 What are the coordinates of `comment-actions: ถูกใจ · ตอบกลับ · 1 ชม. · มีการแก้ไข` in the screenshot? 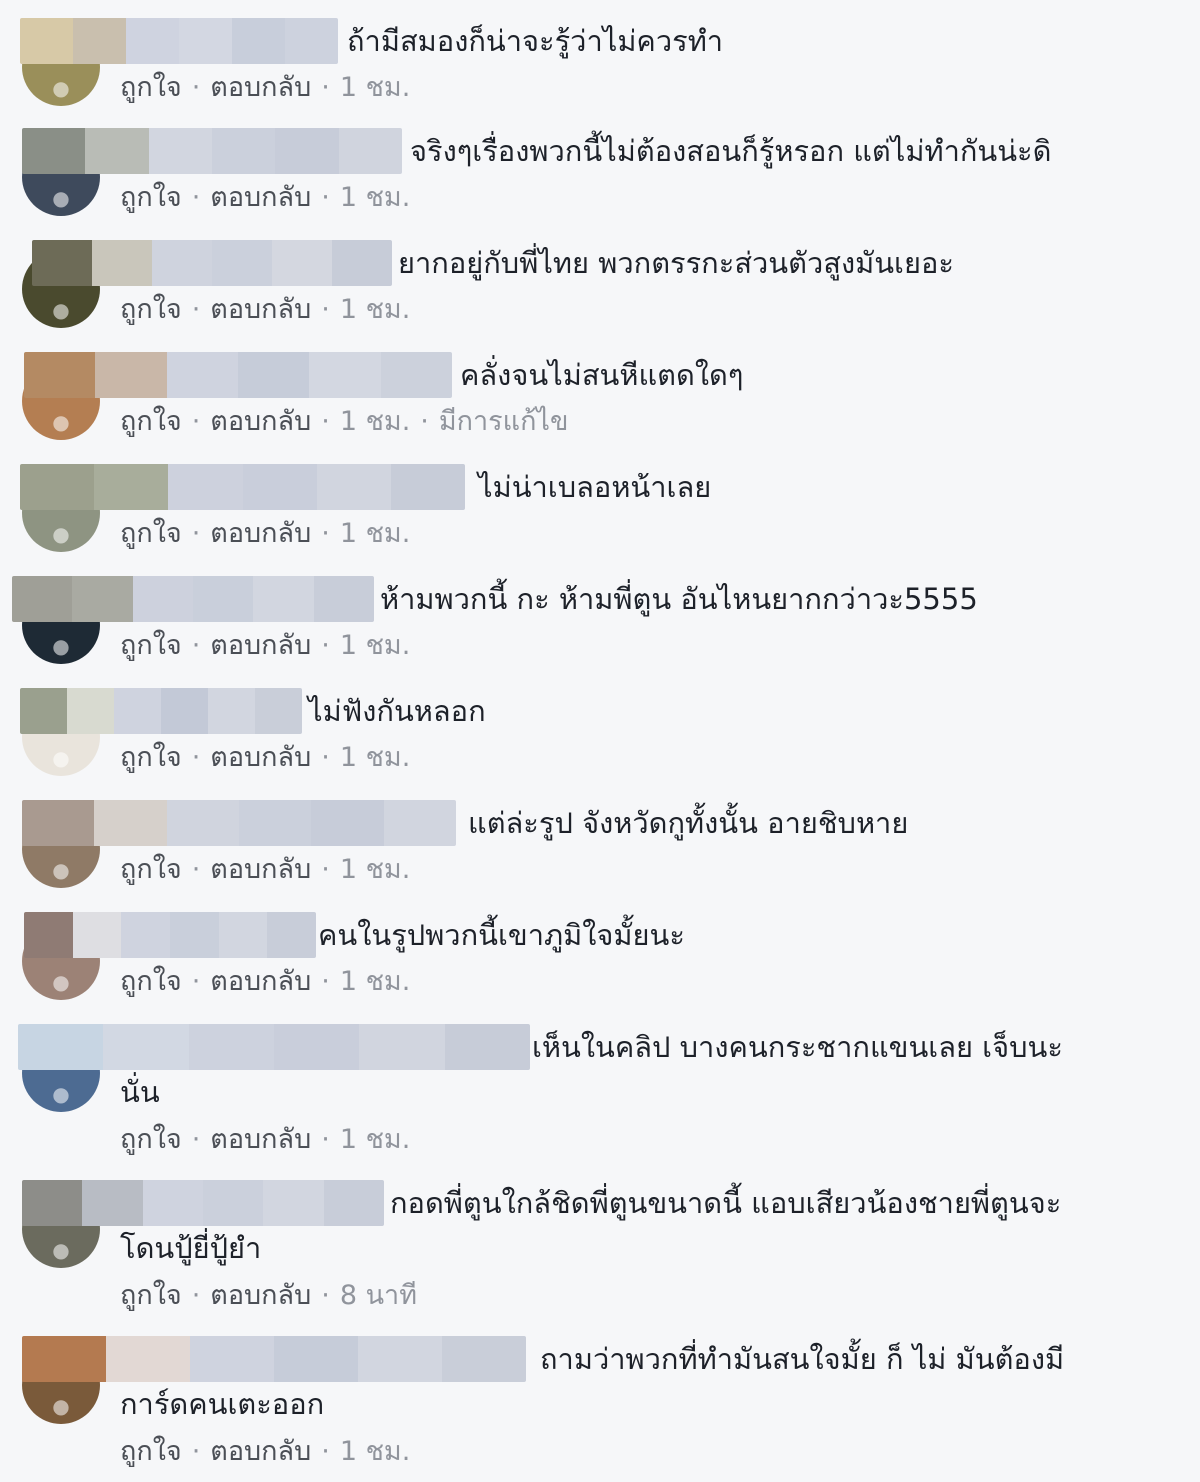 It's located at (344, 422).